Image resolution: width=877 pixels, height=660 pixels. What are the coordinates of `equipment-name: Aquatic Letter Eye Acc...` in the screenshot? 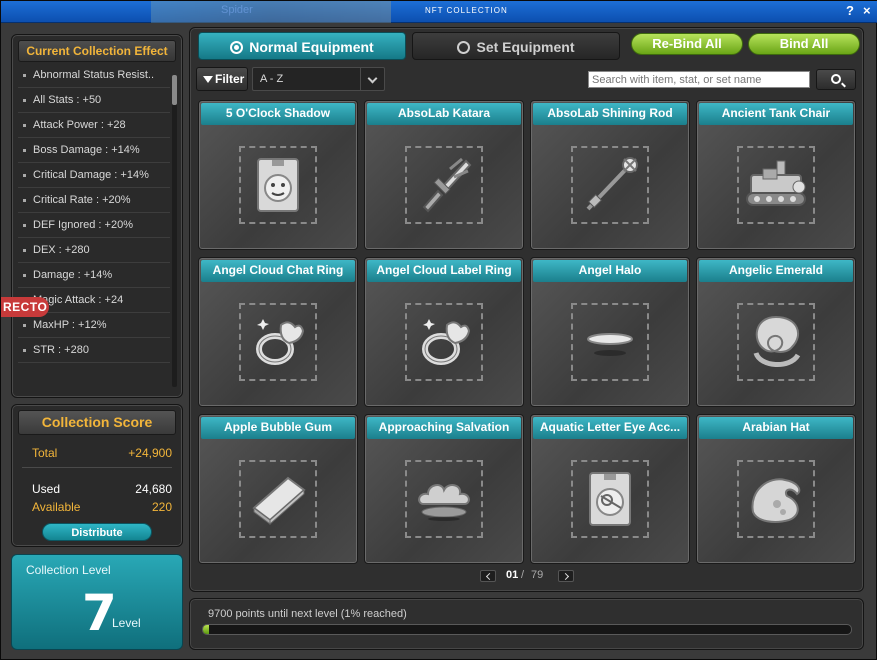 It's located at (610, 428).